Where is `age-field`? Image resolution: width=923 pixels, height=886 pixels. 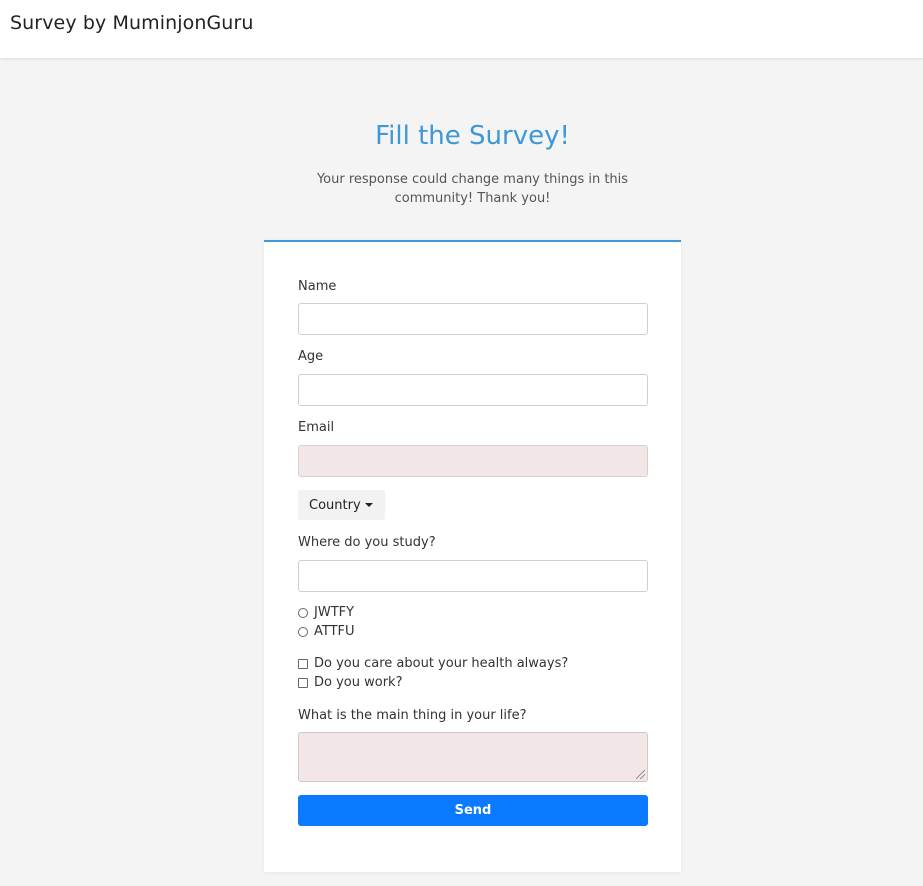
age-field is located at coordinates (473, 390).